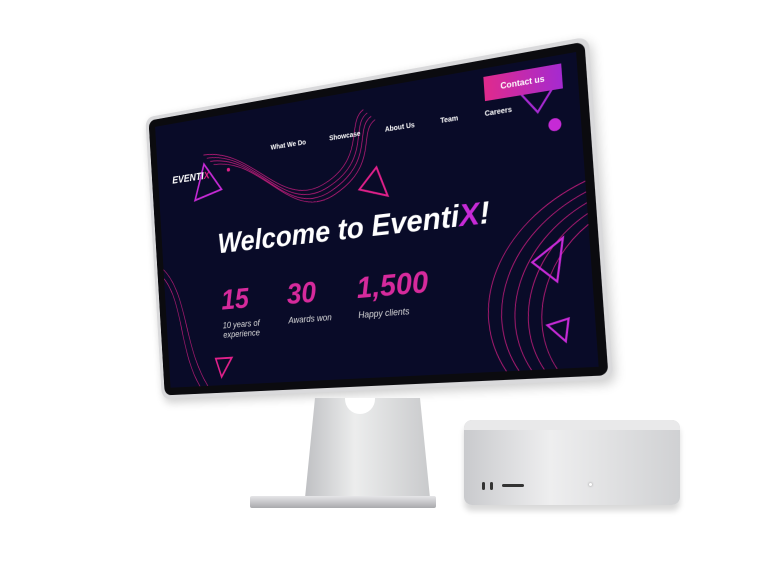 The image size is (779, 584). Describe the element at coordinates (343, 502) in the screenshot. I see `stand-base` at that location.